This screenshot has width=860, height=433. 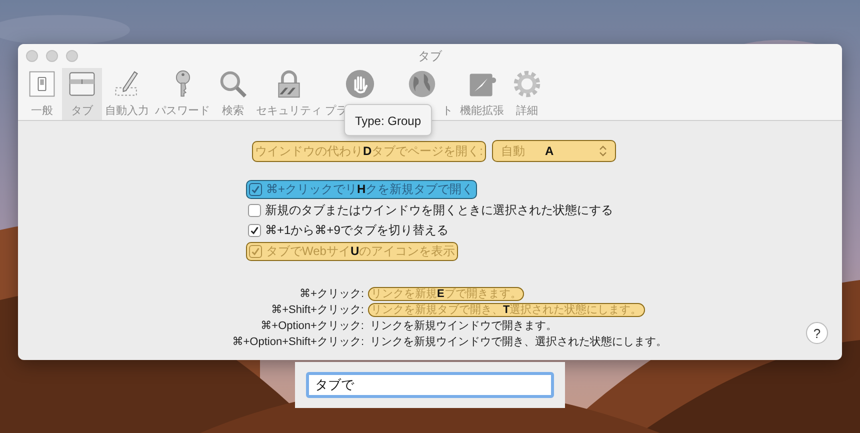 What do you see at coordinates (42, 94) in the screenshot?
I see `toolbar-tab: 一般` at bounding box center [42, 94].